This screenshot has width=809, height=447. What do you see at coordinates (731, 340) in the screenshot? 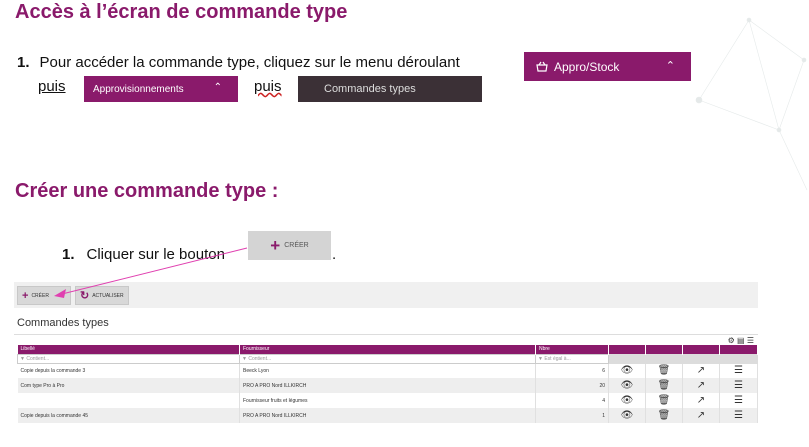
I see `gear-icon: ⚙` at bounding box center [731, 340].